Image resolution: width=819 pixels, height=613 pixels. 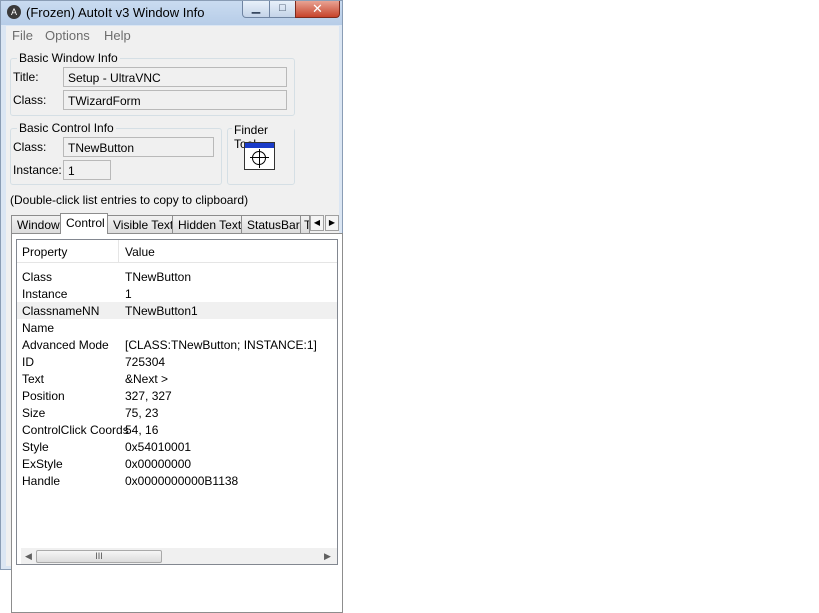 What do you see at coordinates (158, 277) in the screenshot?
I see `row-value: TNewButton` at bounding box center [158, 277].